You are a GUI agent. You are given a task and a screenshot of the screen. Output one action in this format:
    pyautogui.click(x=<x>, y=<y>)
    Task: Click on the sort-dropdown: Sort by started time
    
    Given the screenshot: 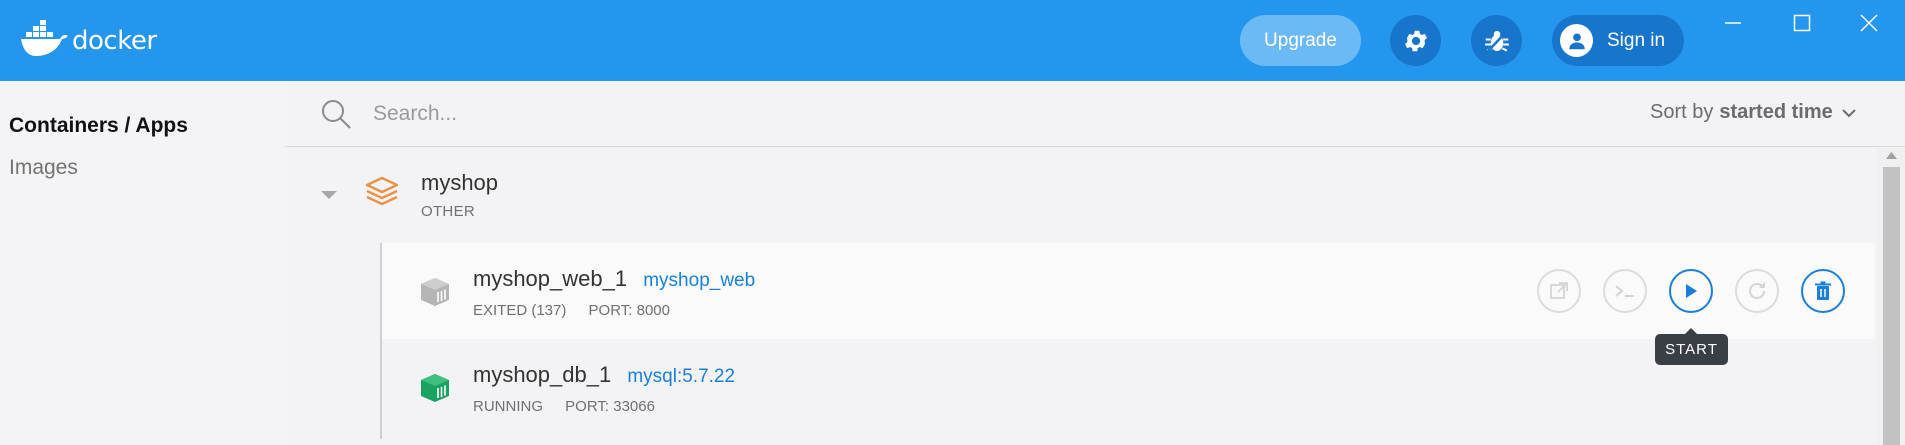 What is the action you would take?
    pyautogui.click(x=1777, y=112)
    